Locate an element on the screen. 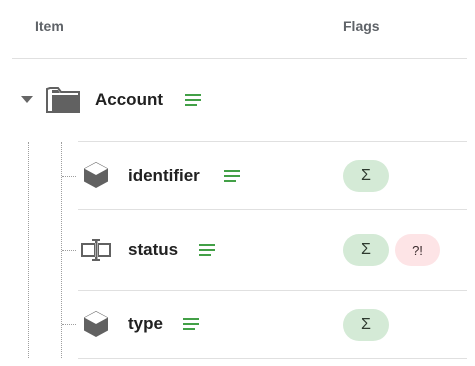 The width and height of the screenshot is (475, 366). tree-label: type is located at coordinates (145, 323).